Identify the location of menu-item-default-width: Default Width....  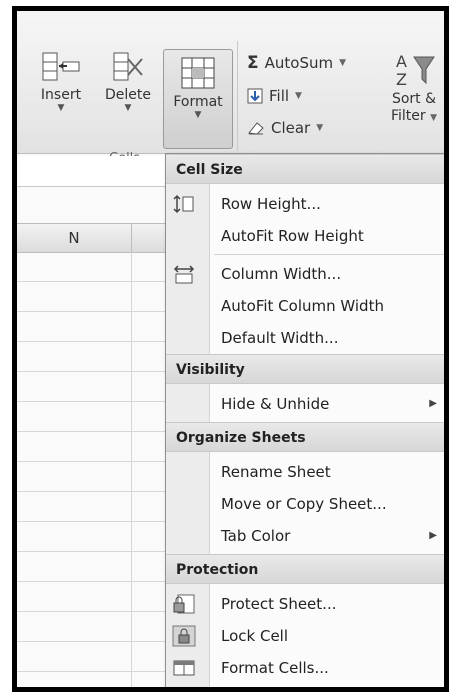
(305, 338).